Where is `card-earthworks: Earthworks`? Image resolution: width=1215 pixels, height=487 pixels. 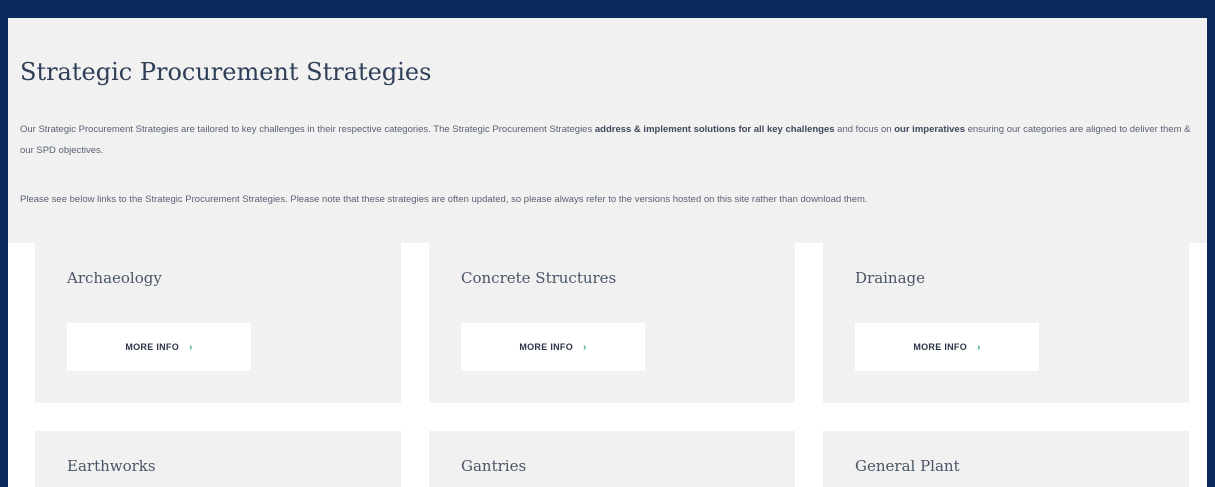
card-earthworks: Earthworks is located at coordinates (218, 459).